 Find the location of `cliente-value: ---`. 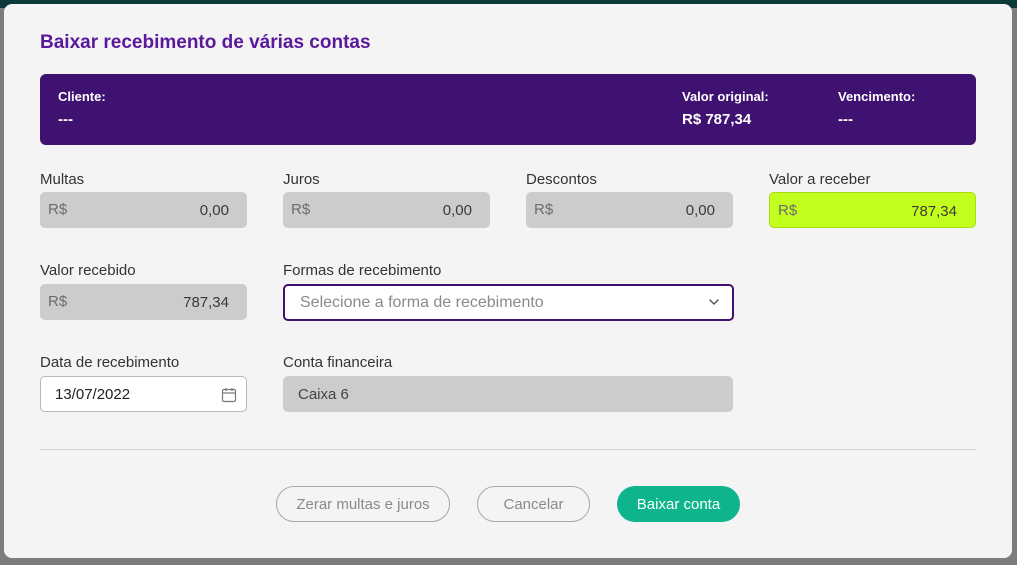

cliente-value: --- is located at coordinates (65, 119).